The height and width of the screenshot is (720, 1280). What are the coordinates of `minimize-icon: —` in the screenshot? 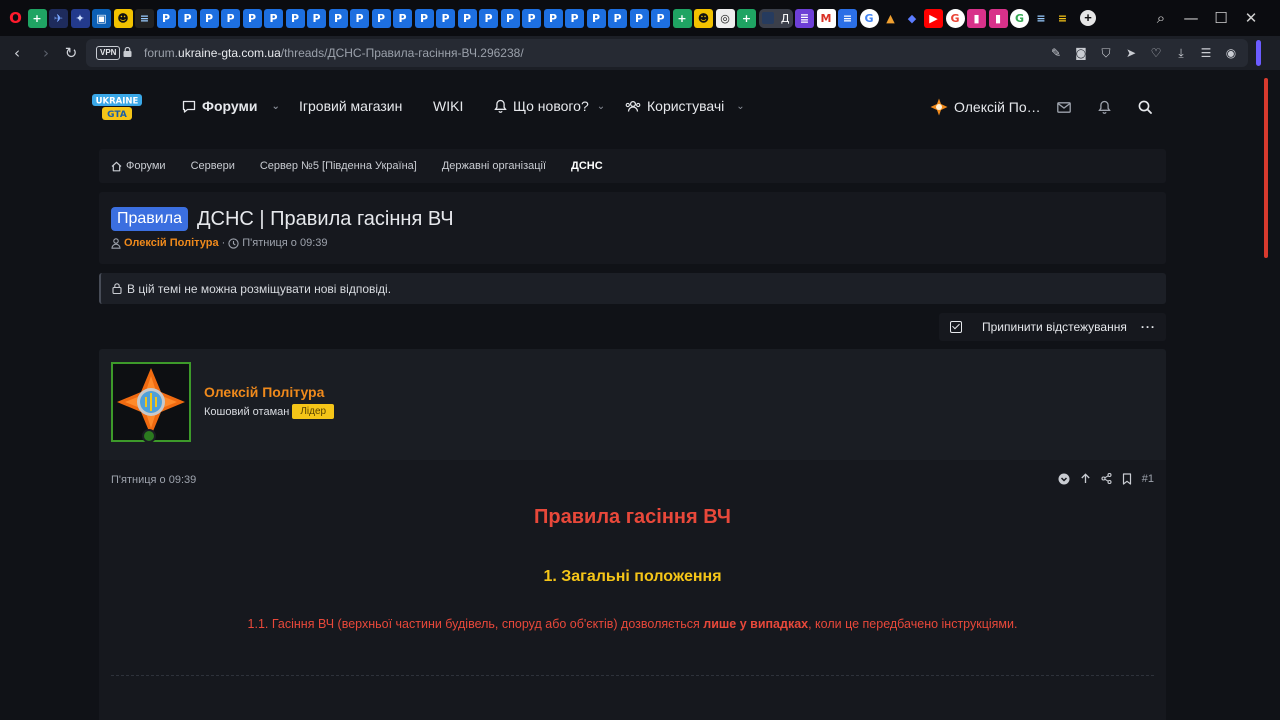 It's located at (1191, 18).